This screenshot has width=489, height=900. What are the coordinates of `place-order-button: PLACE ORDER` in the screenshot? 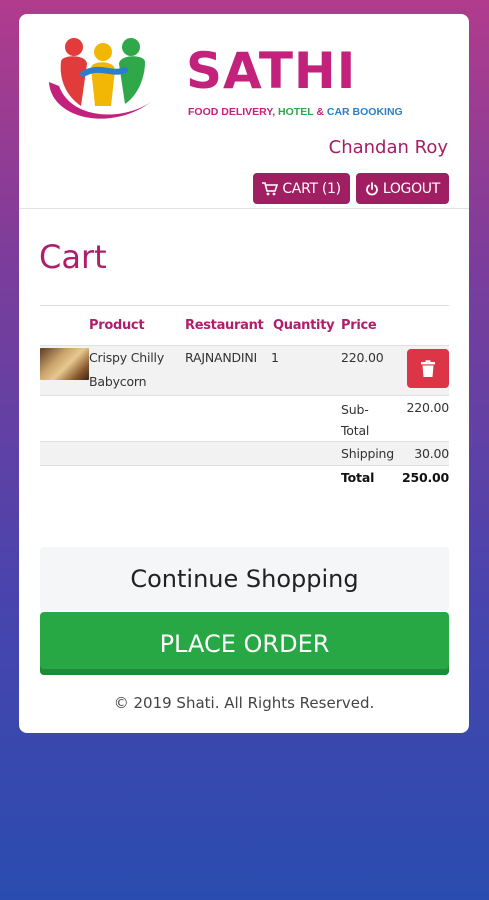 It's located at (244, 643).